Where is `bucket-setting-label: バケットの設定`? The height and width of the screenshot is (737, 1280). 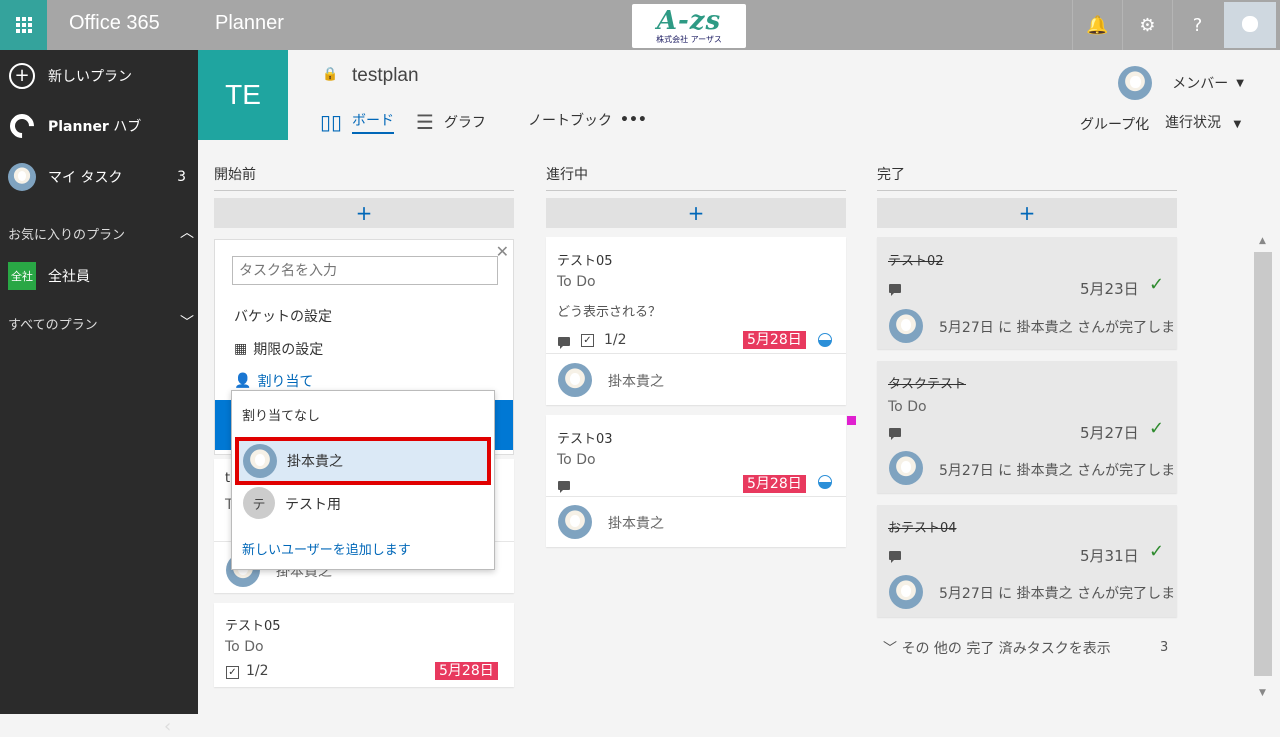
bucket-setting-label: バケットの設定 is located at coordinates (283, 317).